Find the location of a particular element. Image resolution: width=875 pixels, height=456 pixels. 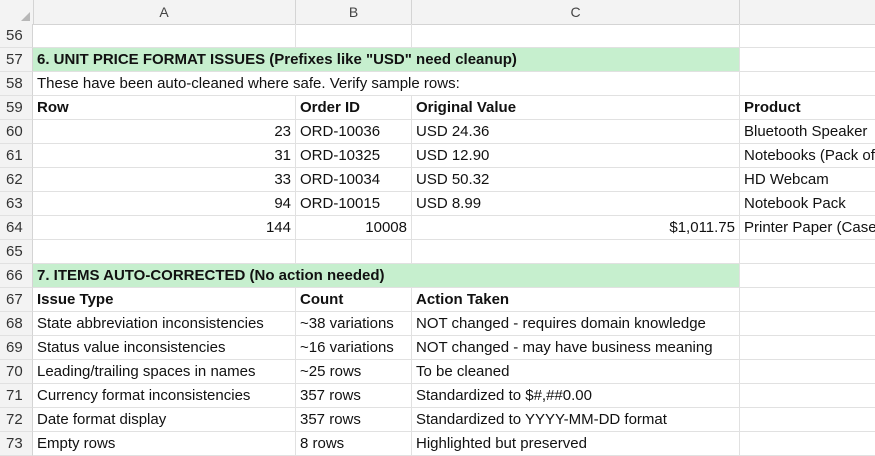

cell: ORD-10015 is located at coordinates (354, 204).